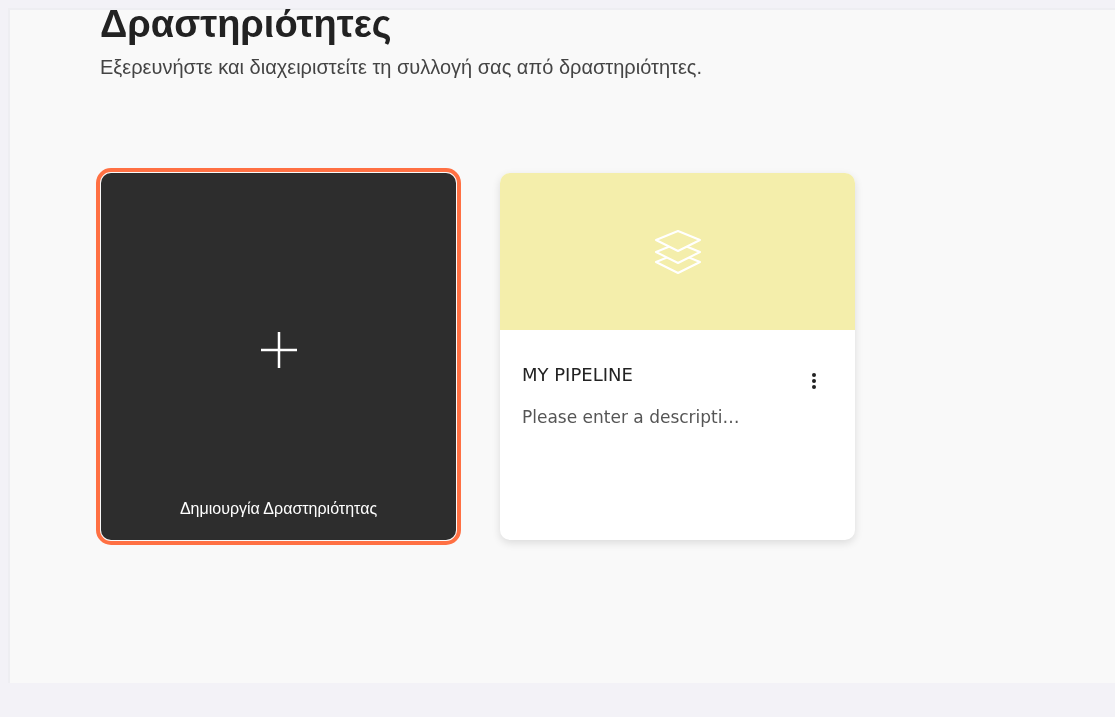 The width and height of the screenshot is (1115, 717). What do you see at coordinates (677, 251) in the screenshot?
I see `layers-icon` at bounding box center [677, 251].